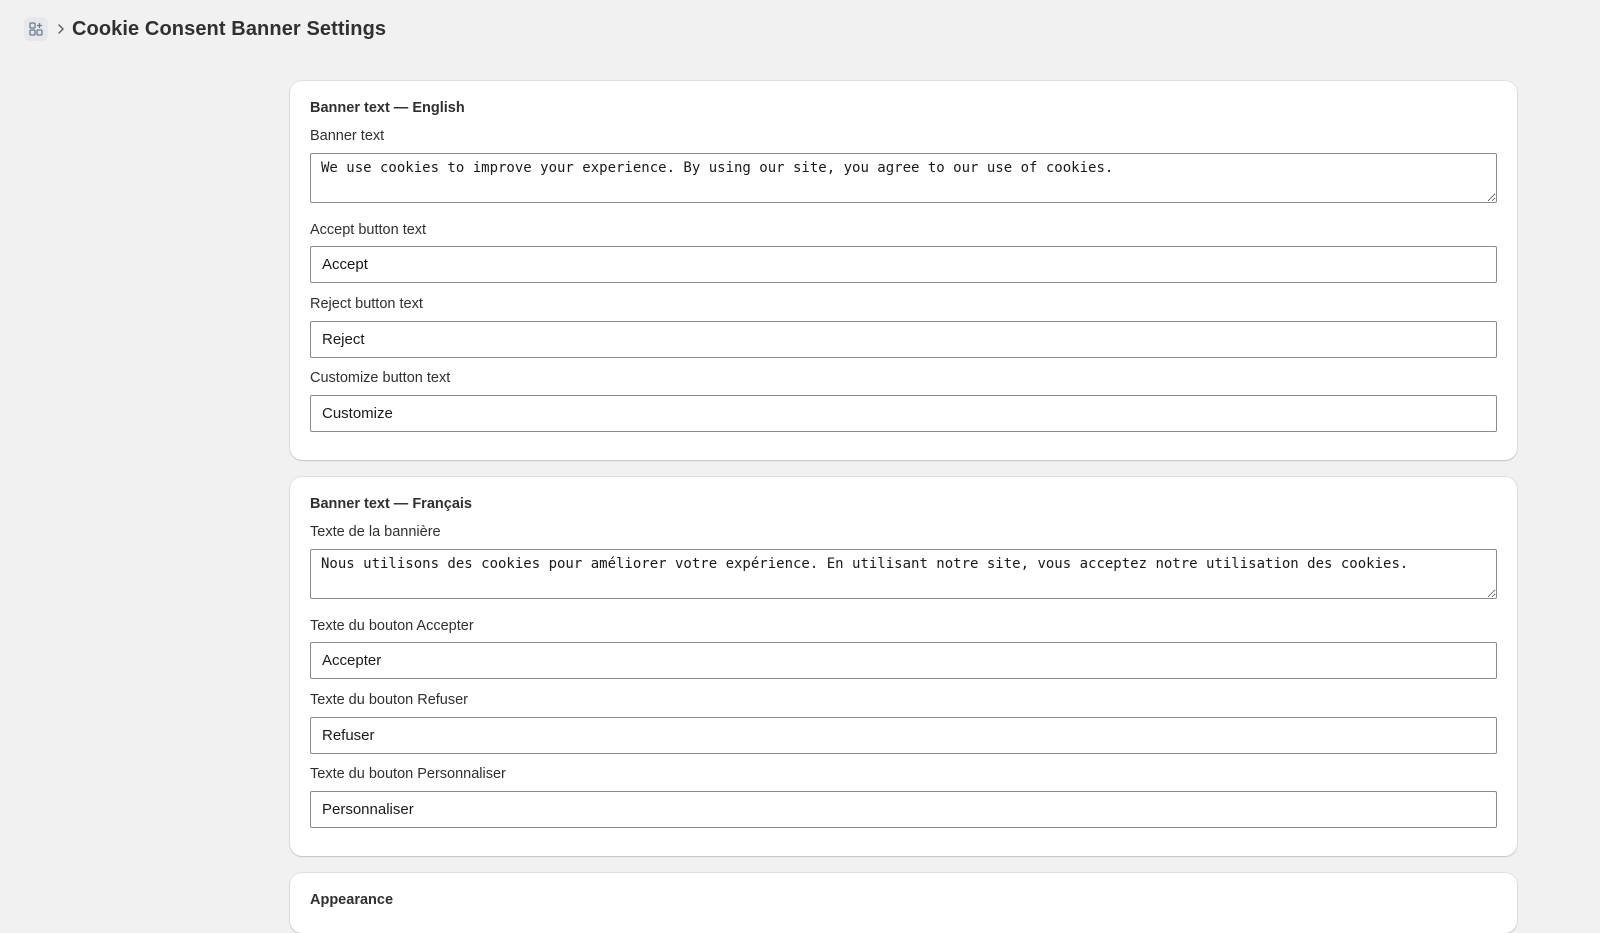  I want to click on customize-button-text-label: Customize button text, so click(380, 378).